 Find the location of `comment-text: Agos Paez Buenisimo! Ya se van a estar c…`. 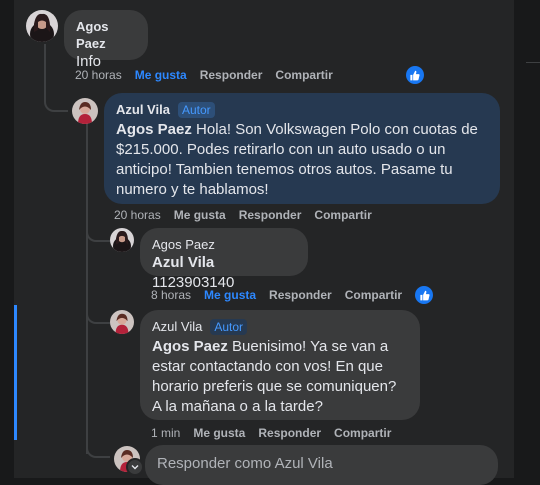

comment-text: Agos Paez Buenisimo! Ya se van a estar c… is located at coordinates (280, 377).